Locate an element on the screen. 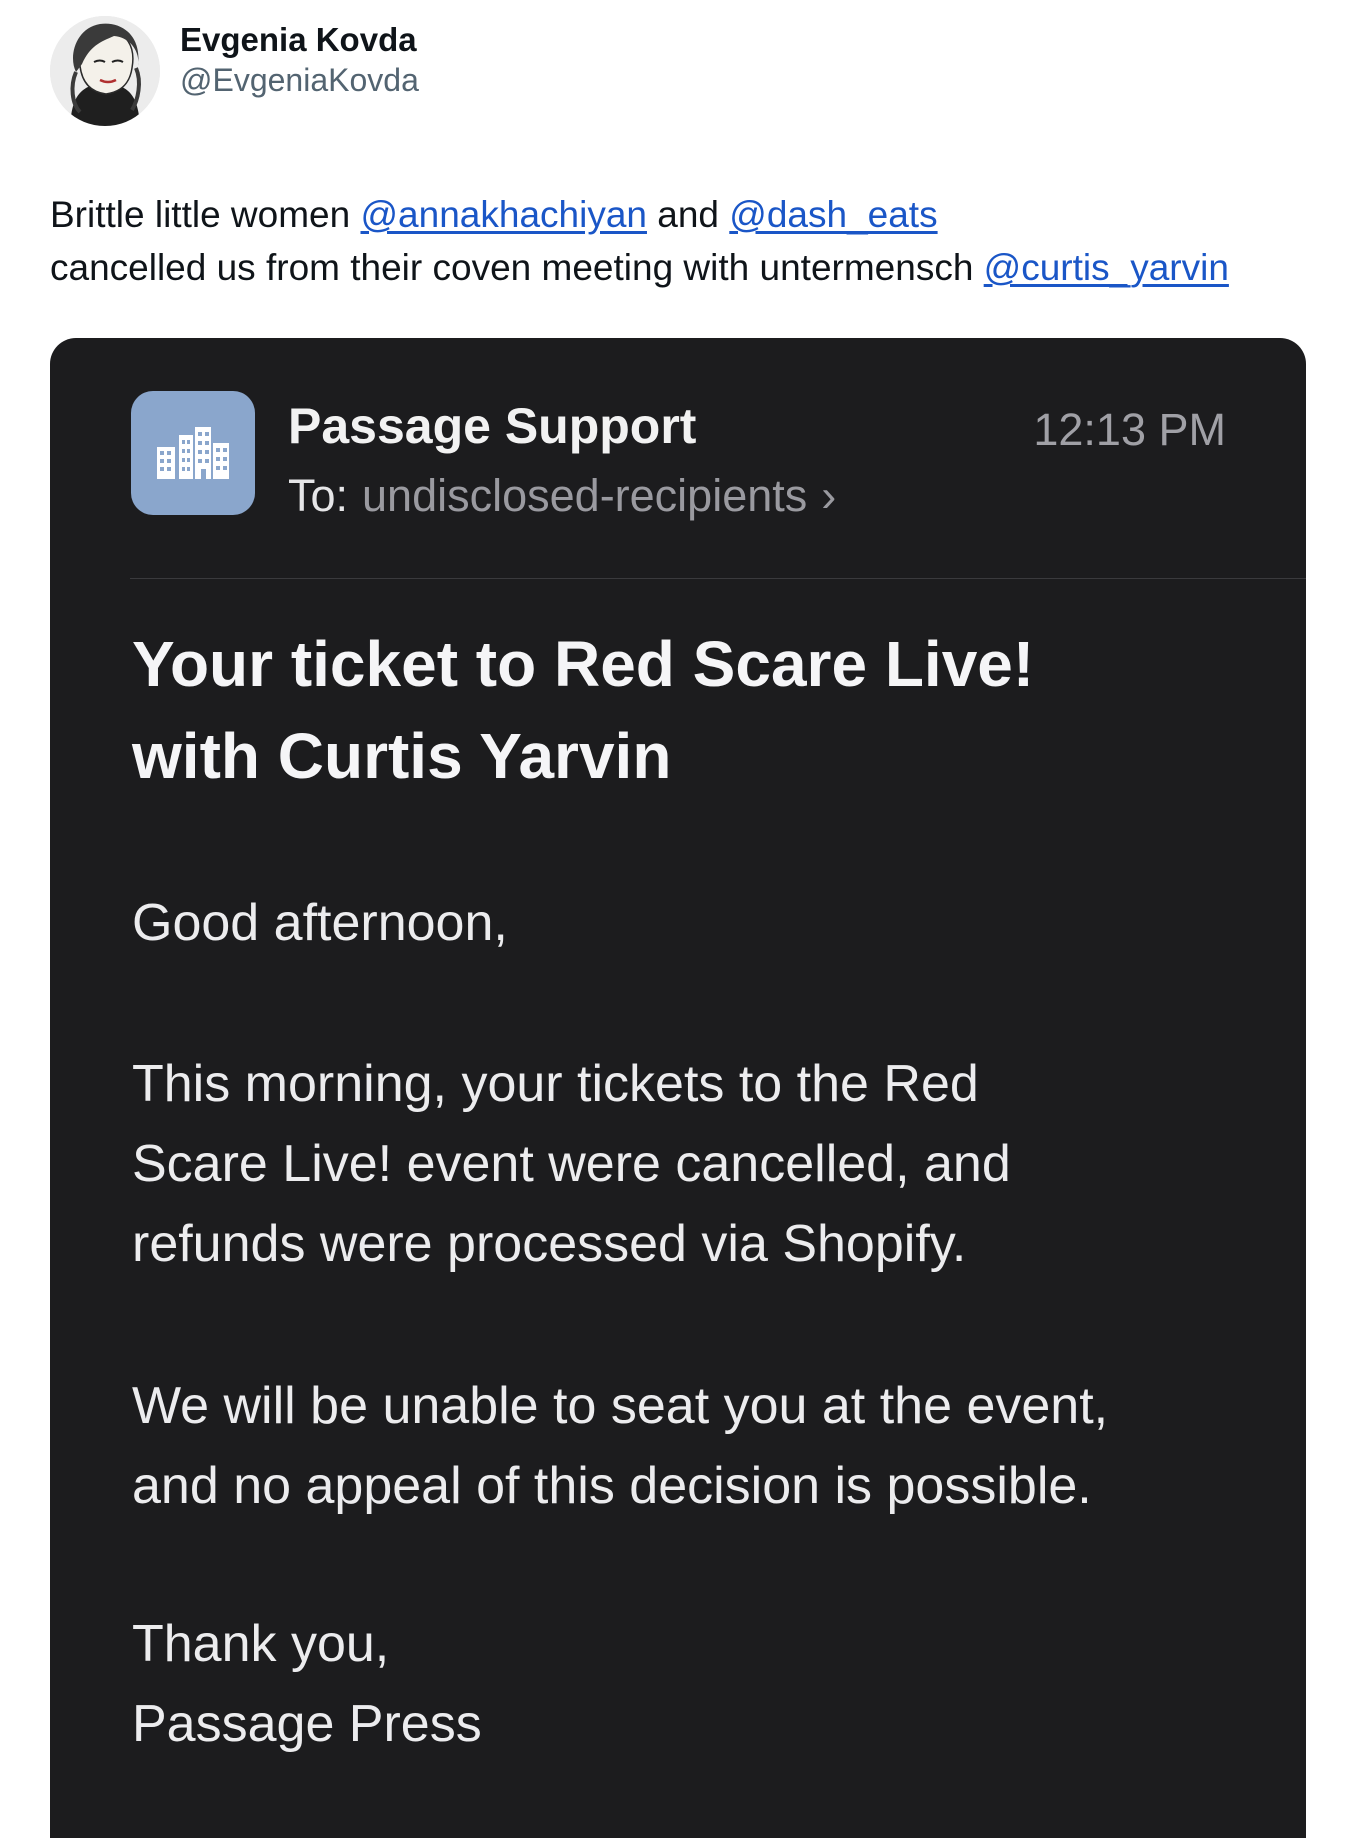 Image resolution: width=1365 pixels, height=1838 pixels. chevron-right-icon: › is located at coordinates (829, 495).